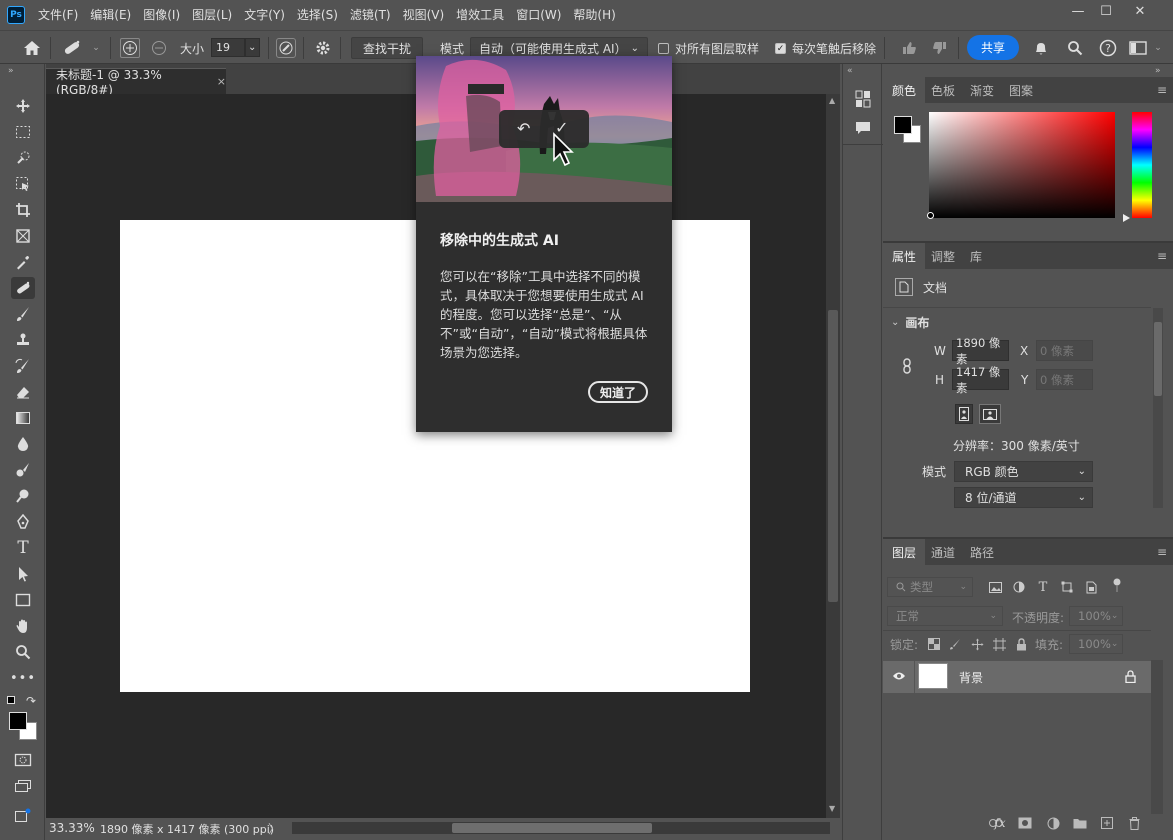  I want to click on filter-smart-object-icon, so click(1091, 587).